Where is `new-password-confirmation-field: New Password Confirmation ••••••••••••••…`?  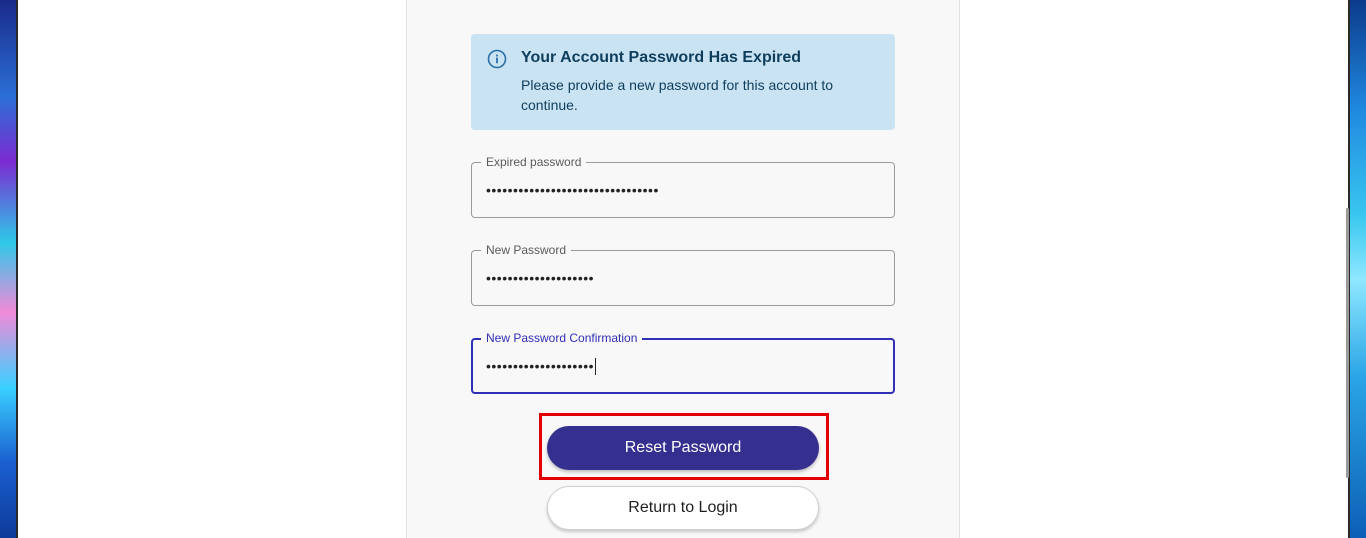
new-password-confirmation-field: New Password Confirmation ••••••••••••••… is located at coordinates (683, 362).